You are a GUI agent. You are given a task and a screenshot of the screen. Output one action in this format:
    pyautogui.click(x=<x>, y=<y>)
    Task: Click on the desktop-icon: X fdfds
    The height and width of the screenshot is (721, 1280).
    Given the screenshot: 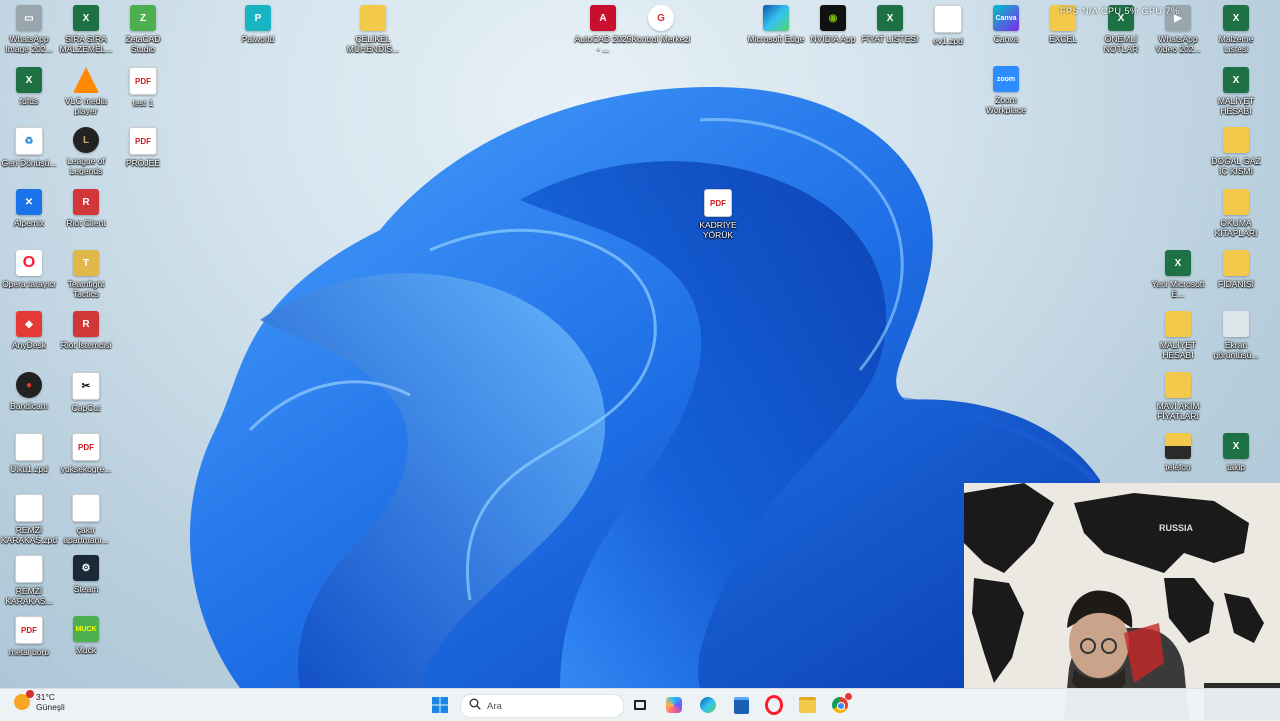 What is the action you would take?
    pyautogui.click(x=29, y=96)
    